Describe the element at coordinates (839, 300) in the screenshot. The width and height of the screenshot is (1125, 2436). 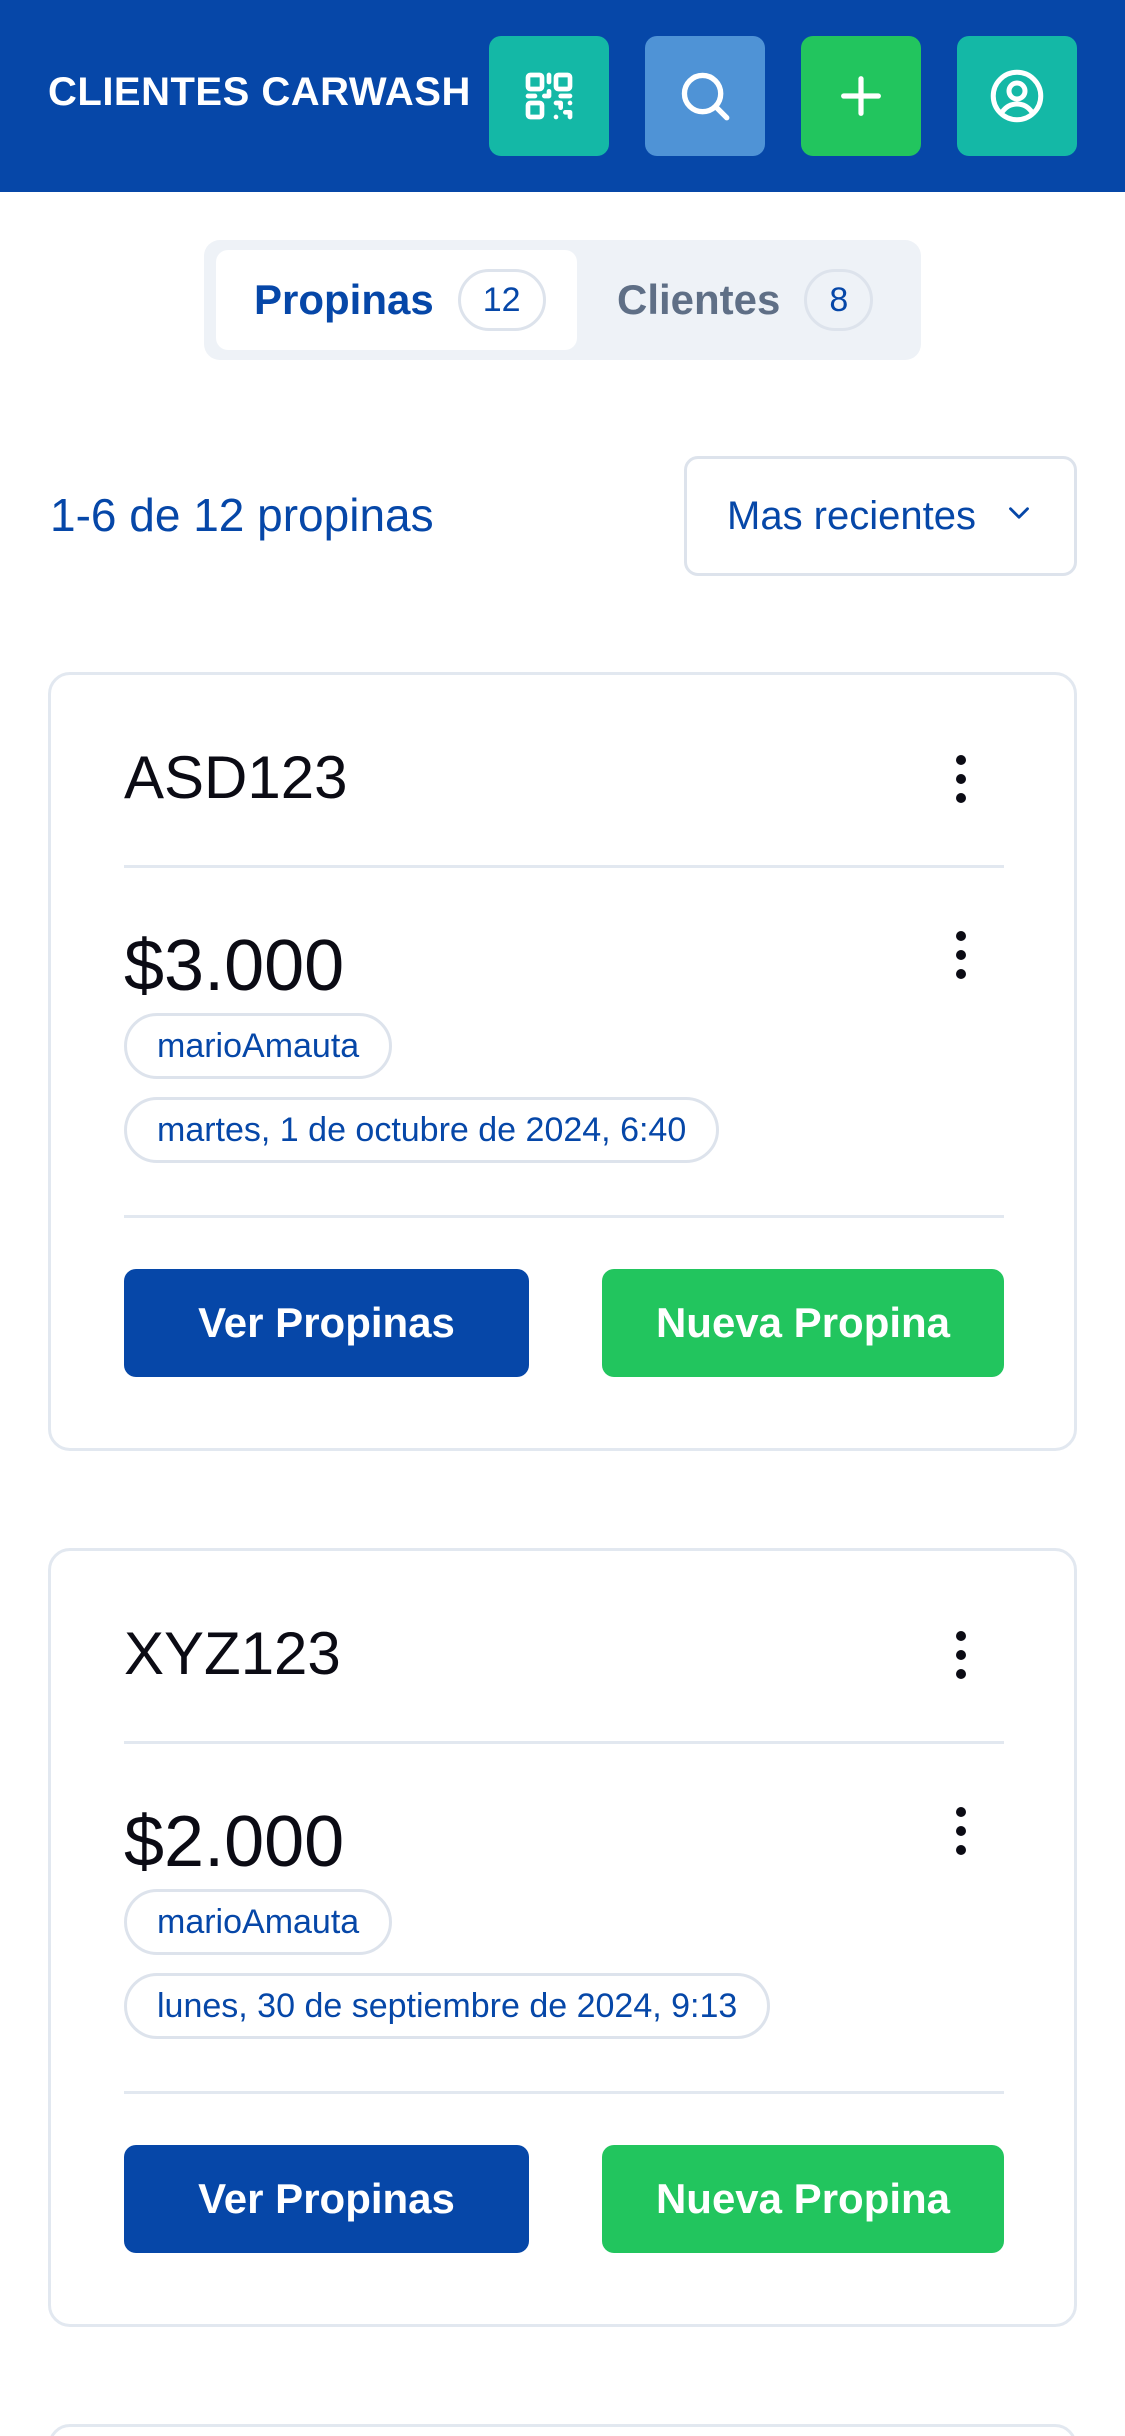
I see `tab-count-badge: 8` at that location.